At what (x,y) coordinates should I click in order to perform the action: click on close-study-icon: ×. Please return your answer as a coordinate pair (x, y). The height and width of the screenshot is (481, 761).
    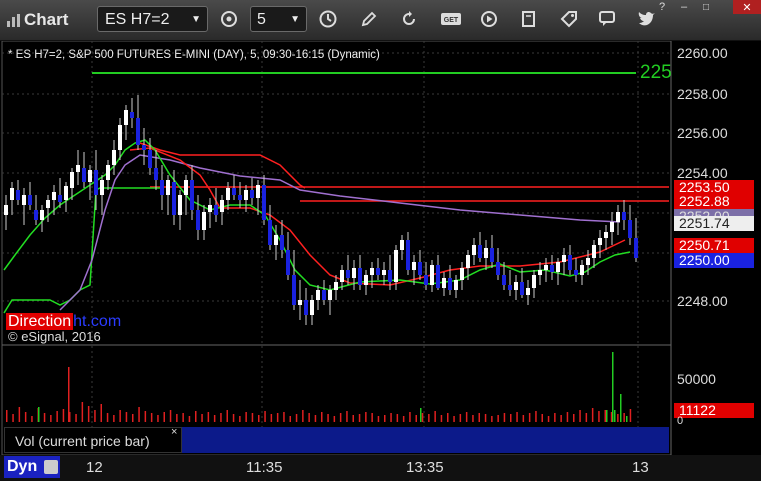
    Looking at the image, I should click on (174, 432).